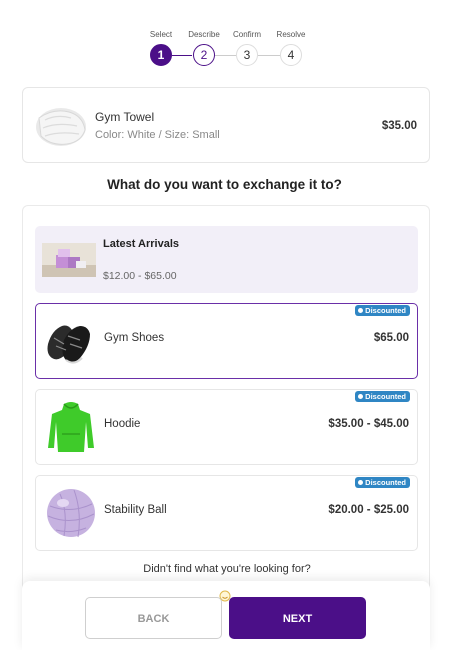 This screenshot has width=449, height=650. Describe the element at coordinates (226, 259) in the screenshot. I see `latest-arrivals-option: Latest Arrivals $12.00 - $65.00` at that location.